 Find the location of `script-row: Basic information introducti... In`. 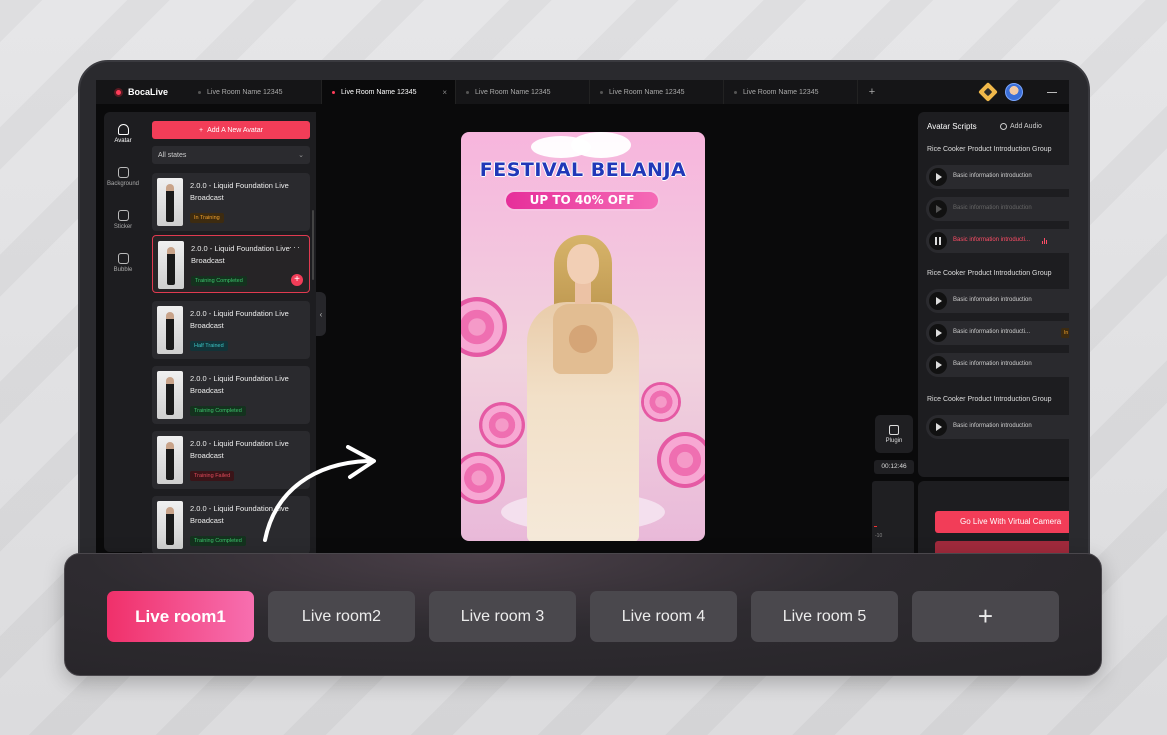

script-row: Basic information introducti... In is located at coordinates (997, 333).